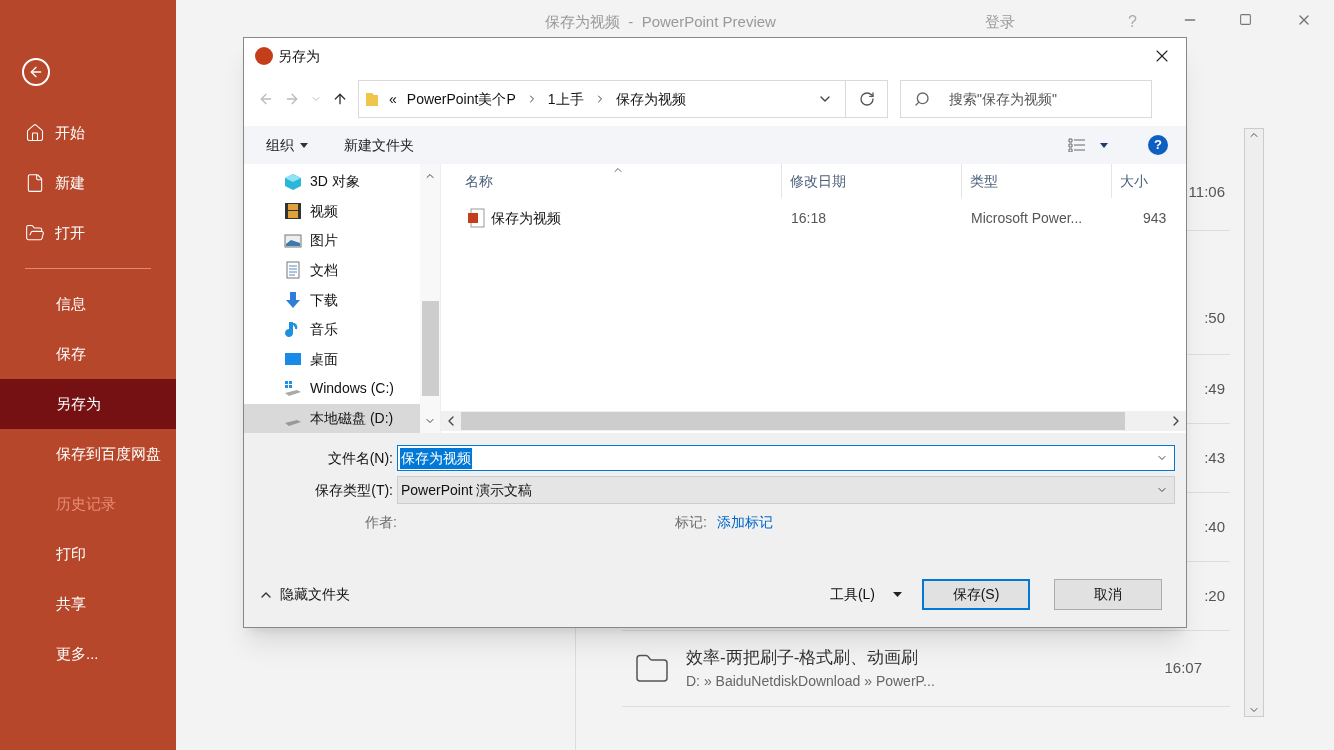 Image resolution: width=1334 pixels, height=750 pixels. I want to click on forward-icon, so click(292, 99).